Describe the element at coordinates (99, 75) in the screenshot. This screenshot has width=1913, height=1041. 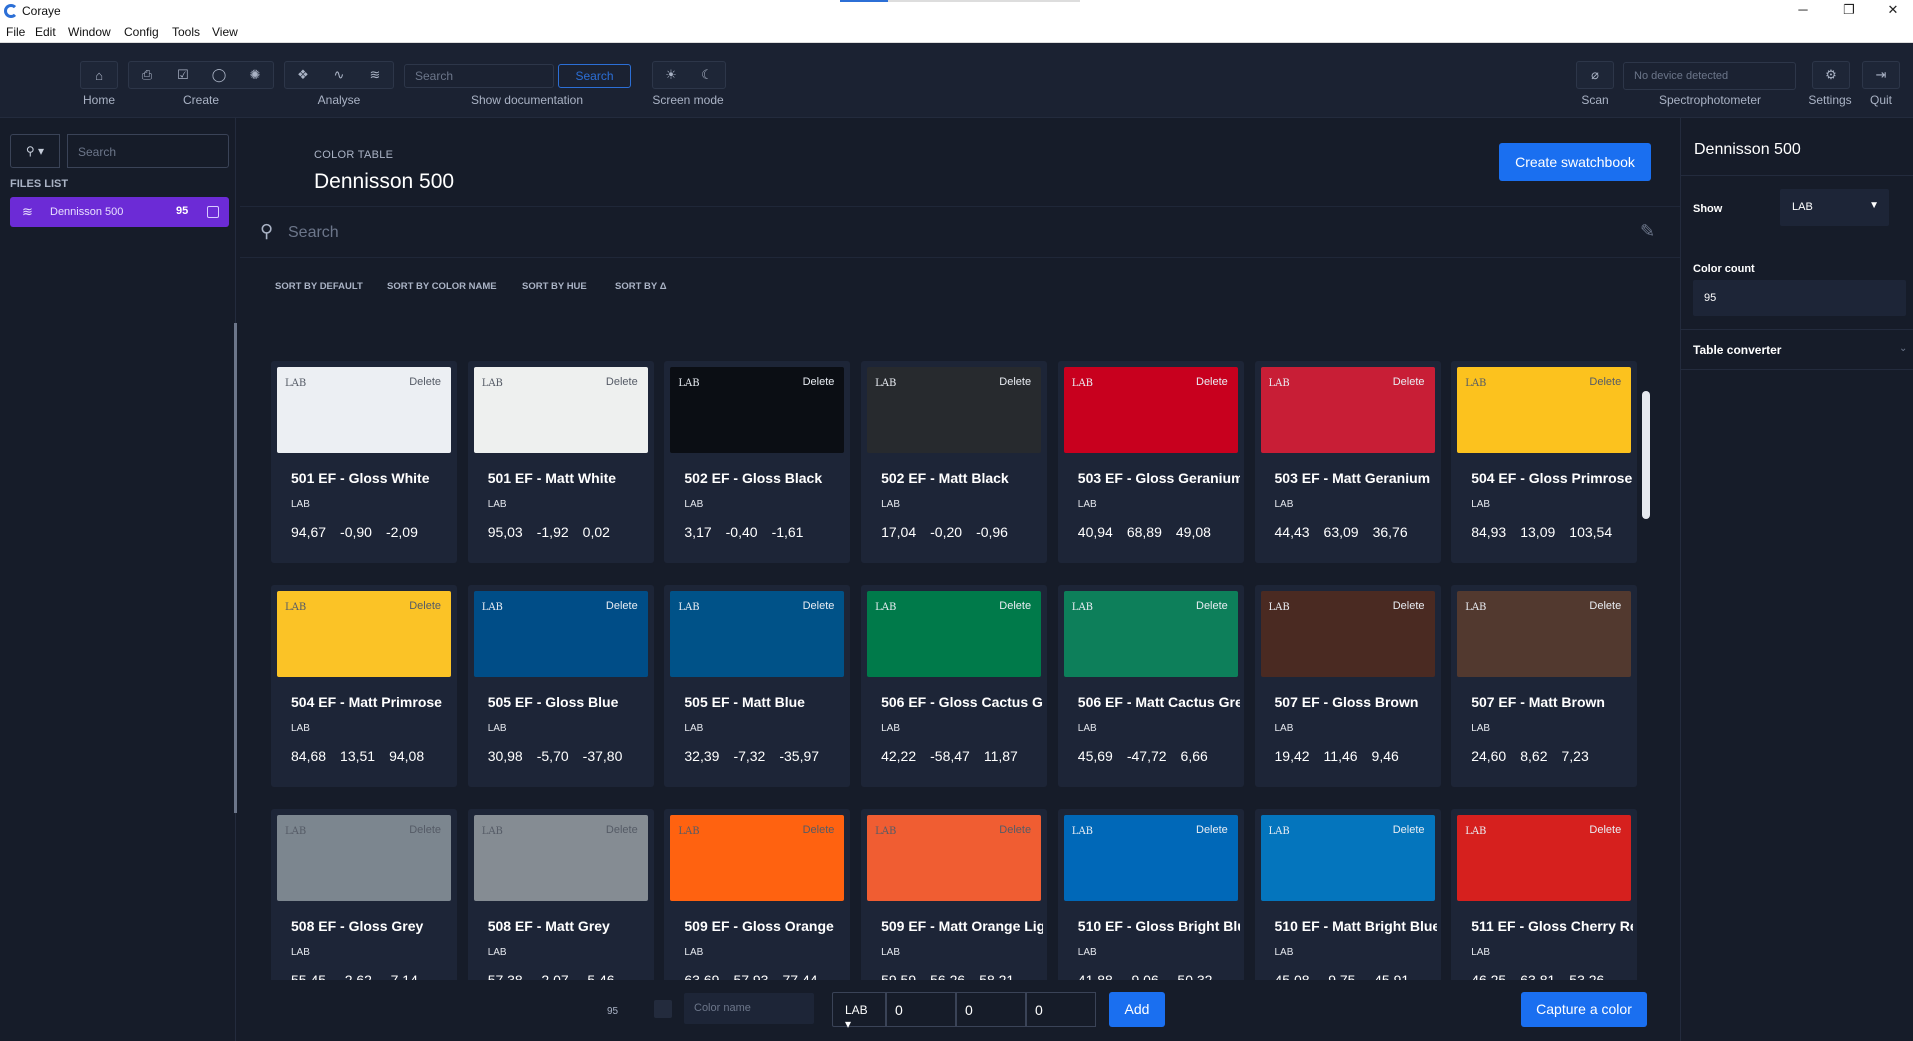
I see `home-icon: ⌂` at that location.